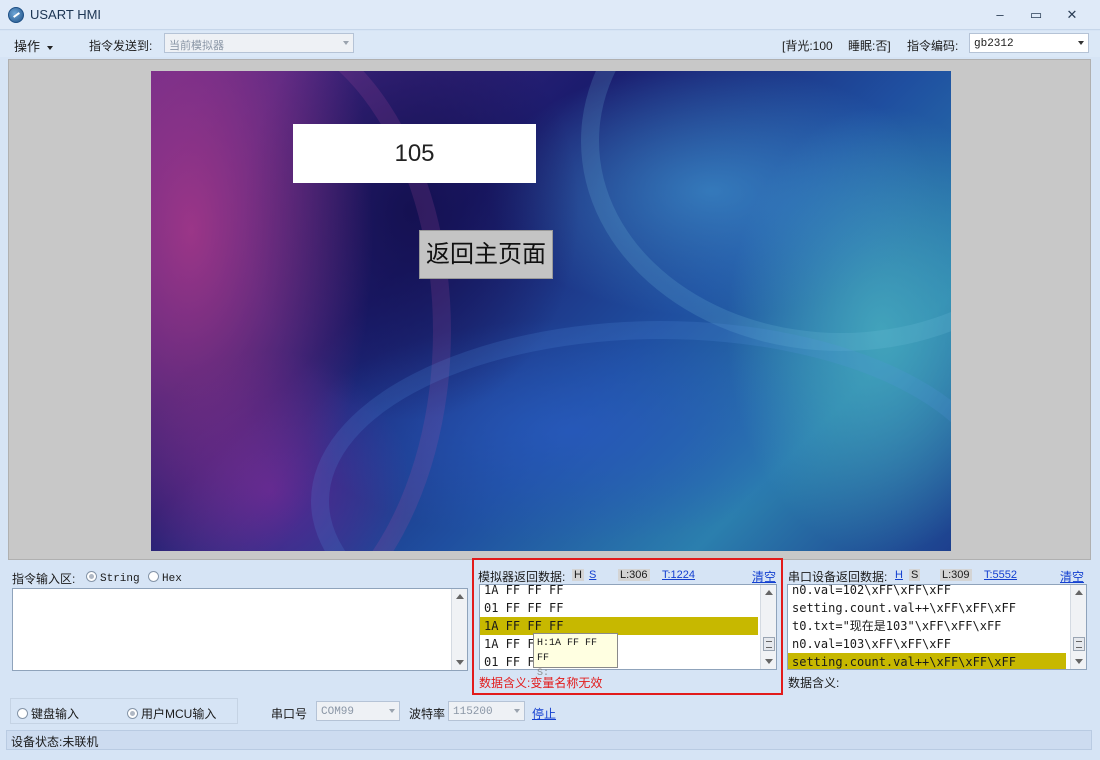 The image size is (1100, 760). Describe the element at coordinates (522, 577) in the screenshot. I see `sim-return-label: 模拟器返回数据:` at that location.